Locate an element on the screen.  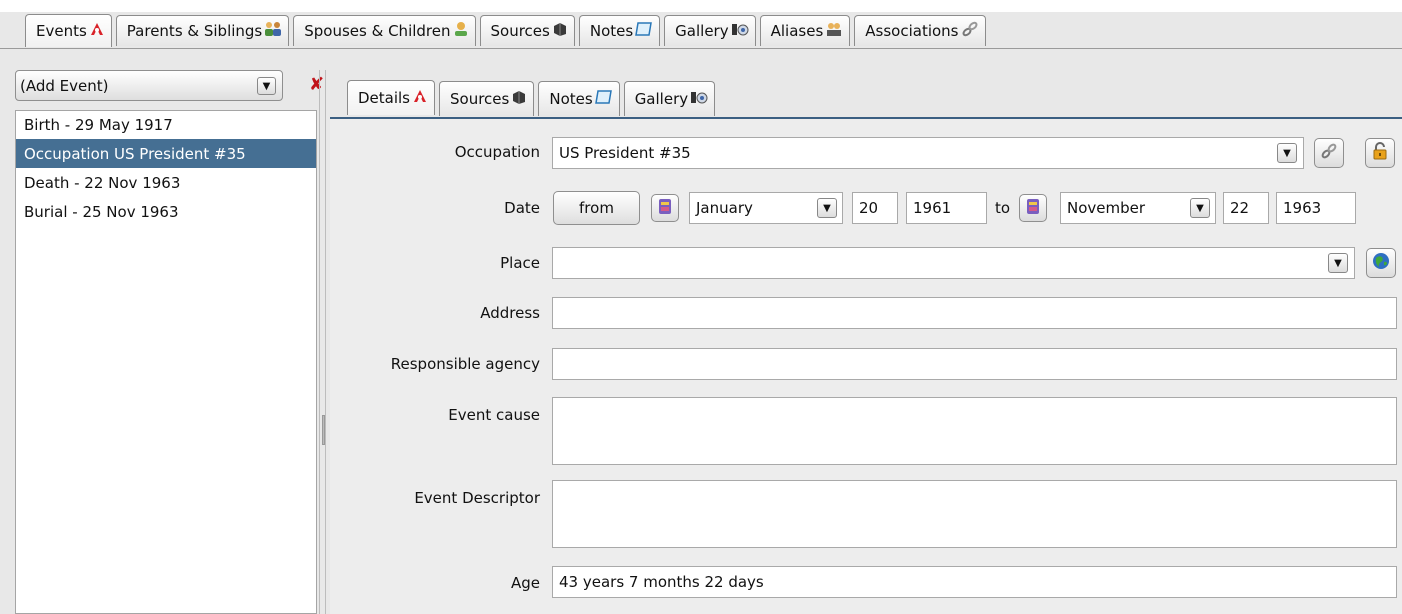
from-day-value: 20 is located at coordinates (869, 208).